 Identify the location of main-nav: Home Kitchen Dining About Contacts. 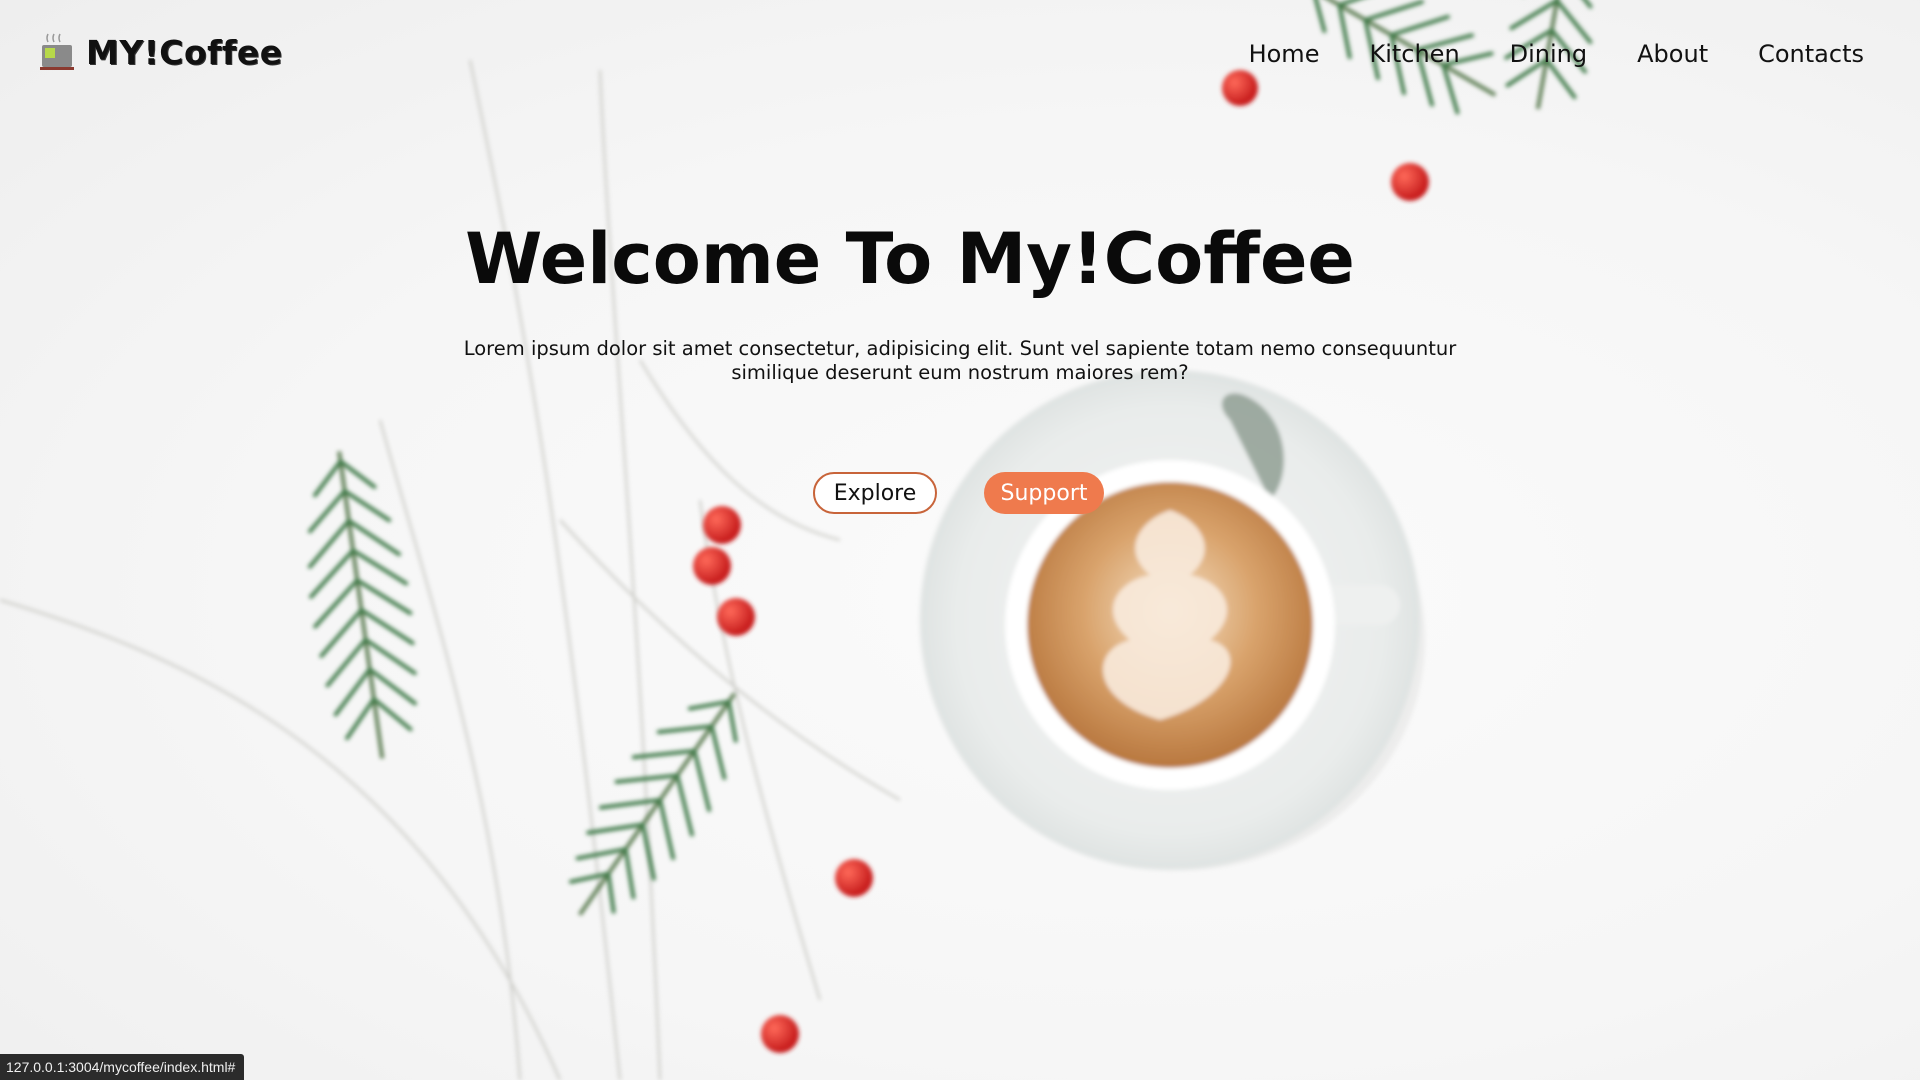
(1556, 54).